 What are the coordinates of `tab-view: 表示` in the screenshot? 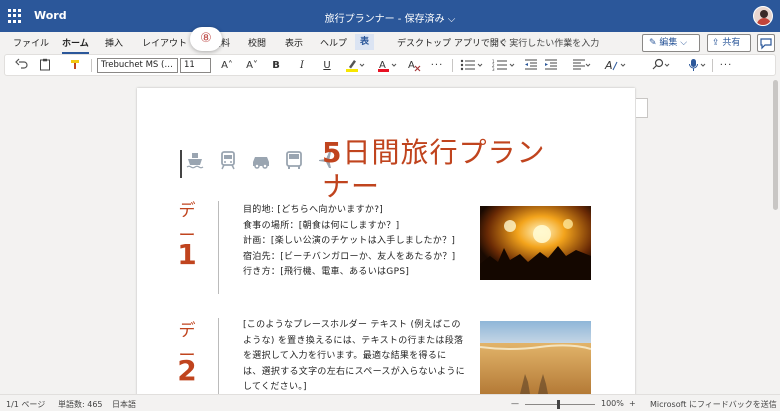 It's located at (294, 42).